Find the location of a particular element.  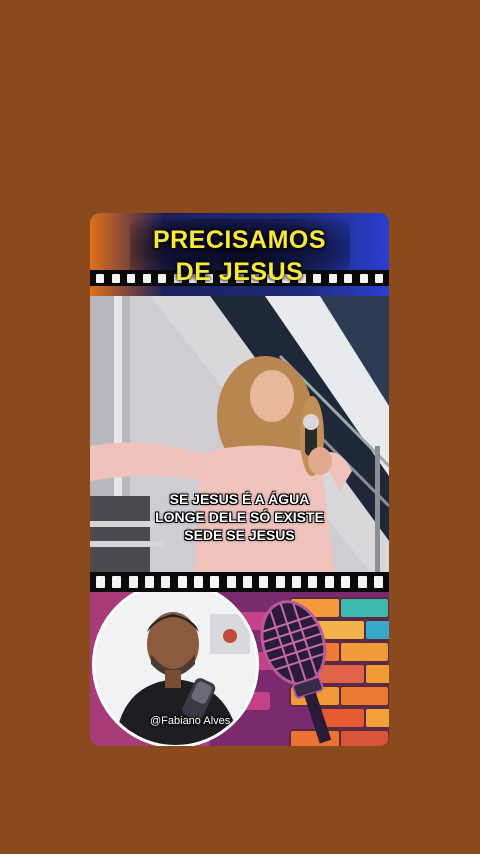

title-line-1: PRECISAMOS is located at coordinates (239, 240).